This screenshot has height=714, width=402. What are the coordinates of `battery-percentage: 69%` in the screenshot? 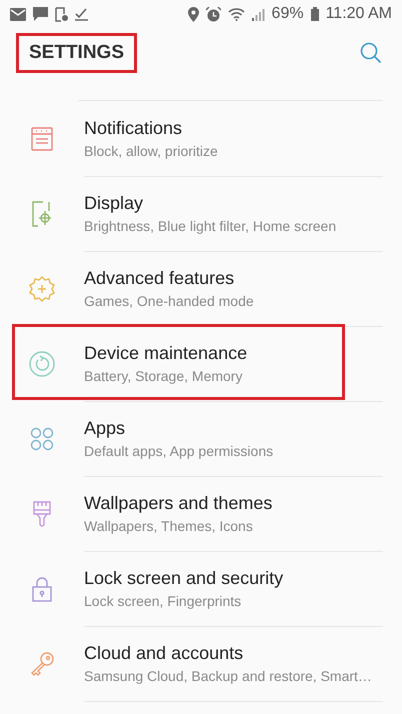 It's located at (288, 14).